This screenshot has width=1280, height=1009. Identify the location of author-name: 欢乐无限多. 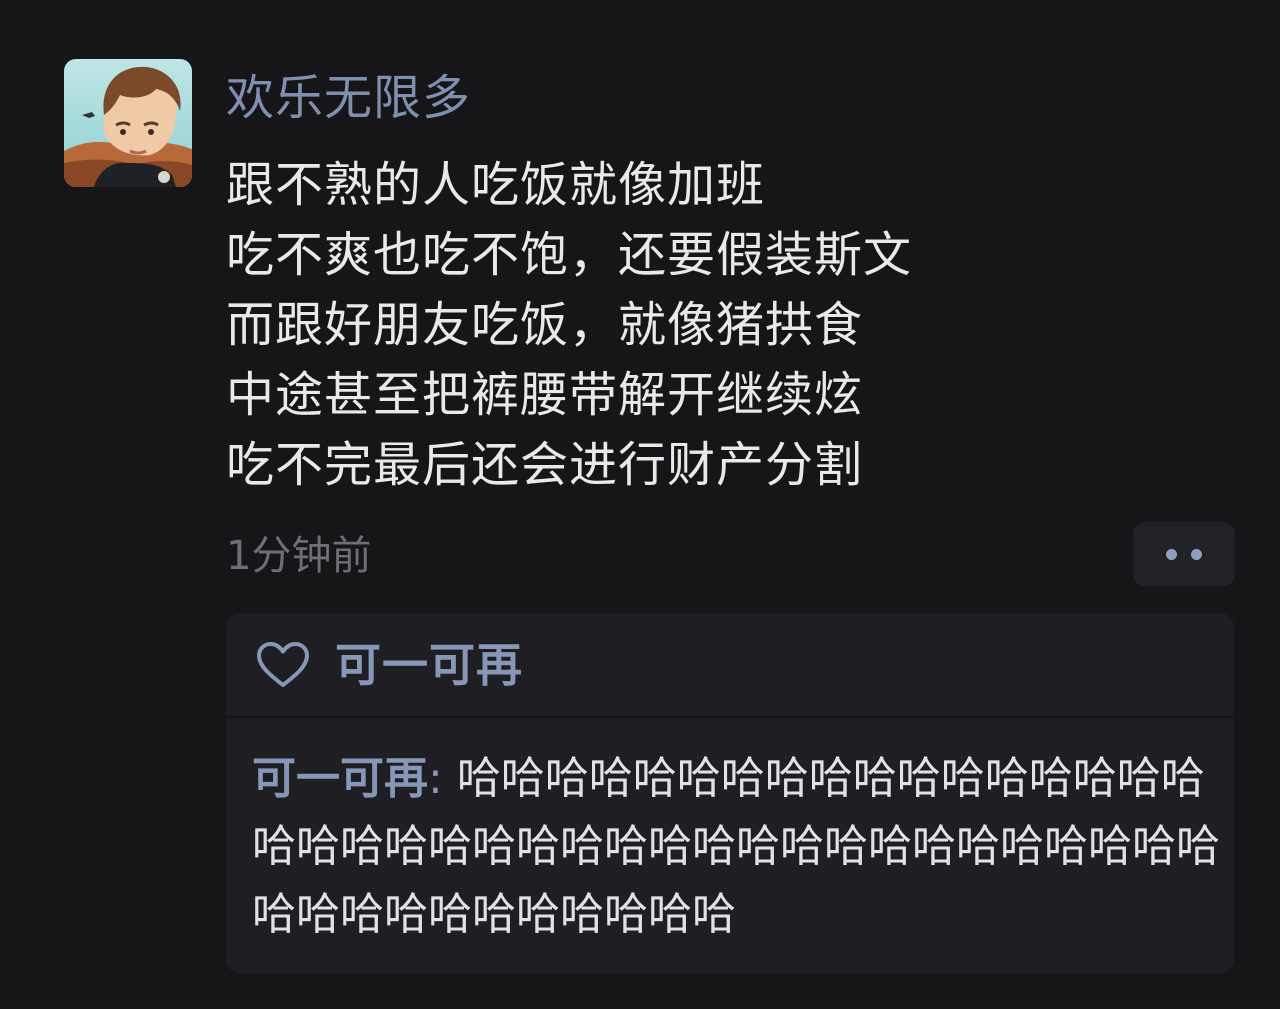
(348, 98).